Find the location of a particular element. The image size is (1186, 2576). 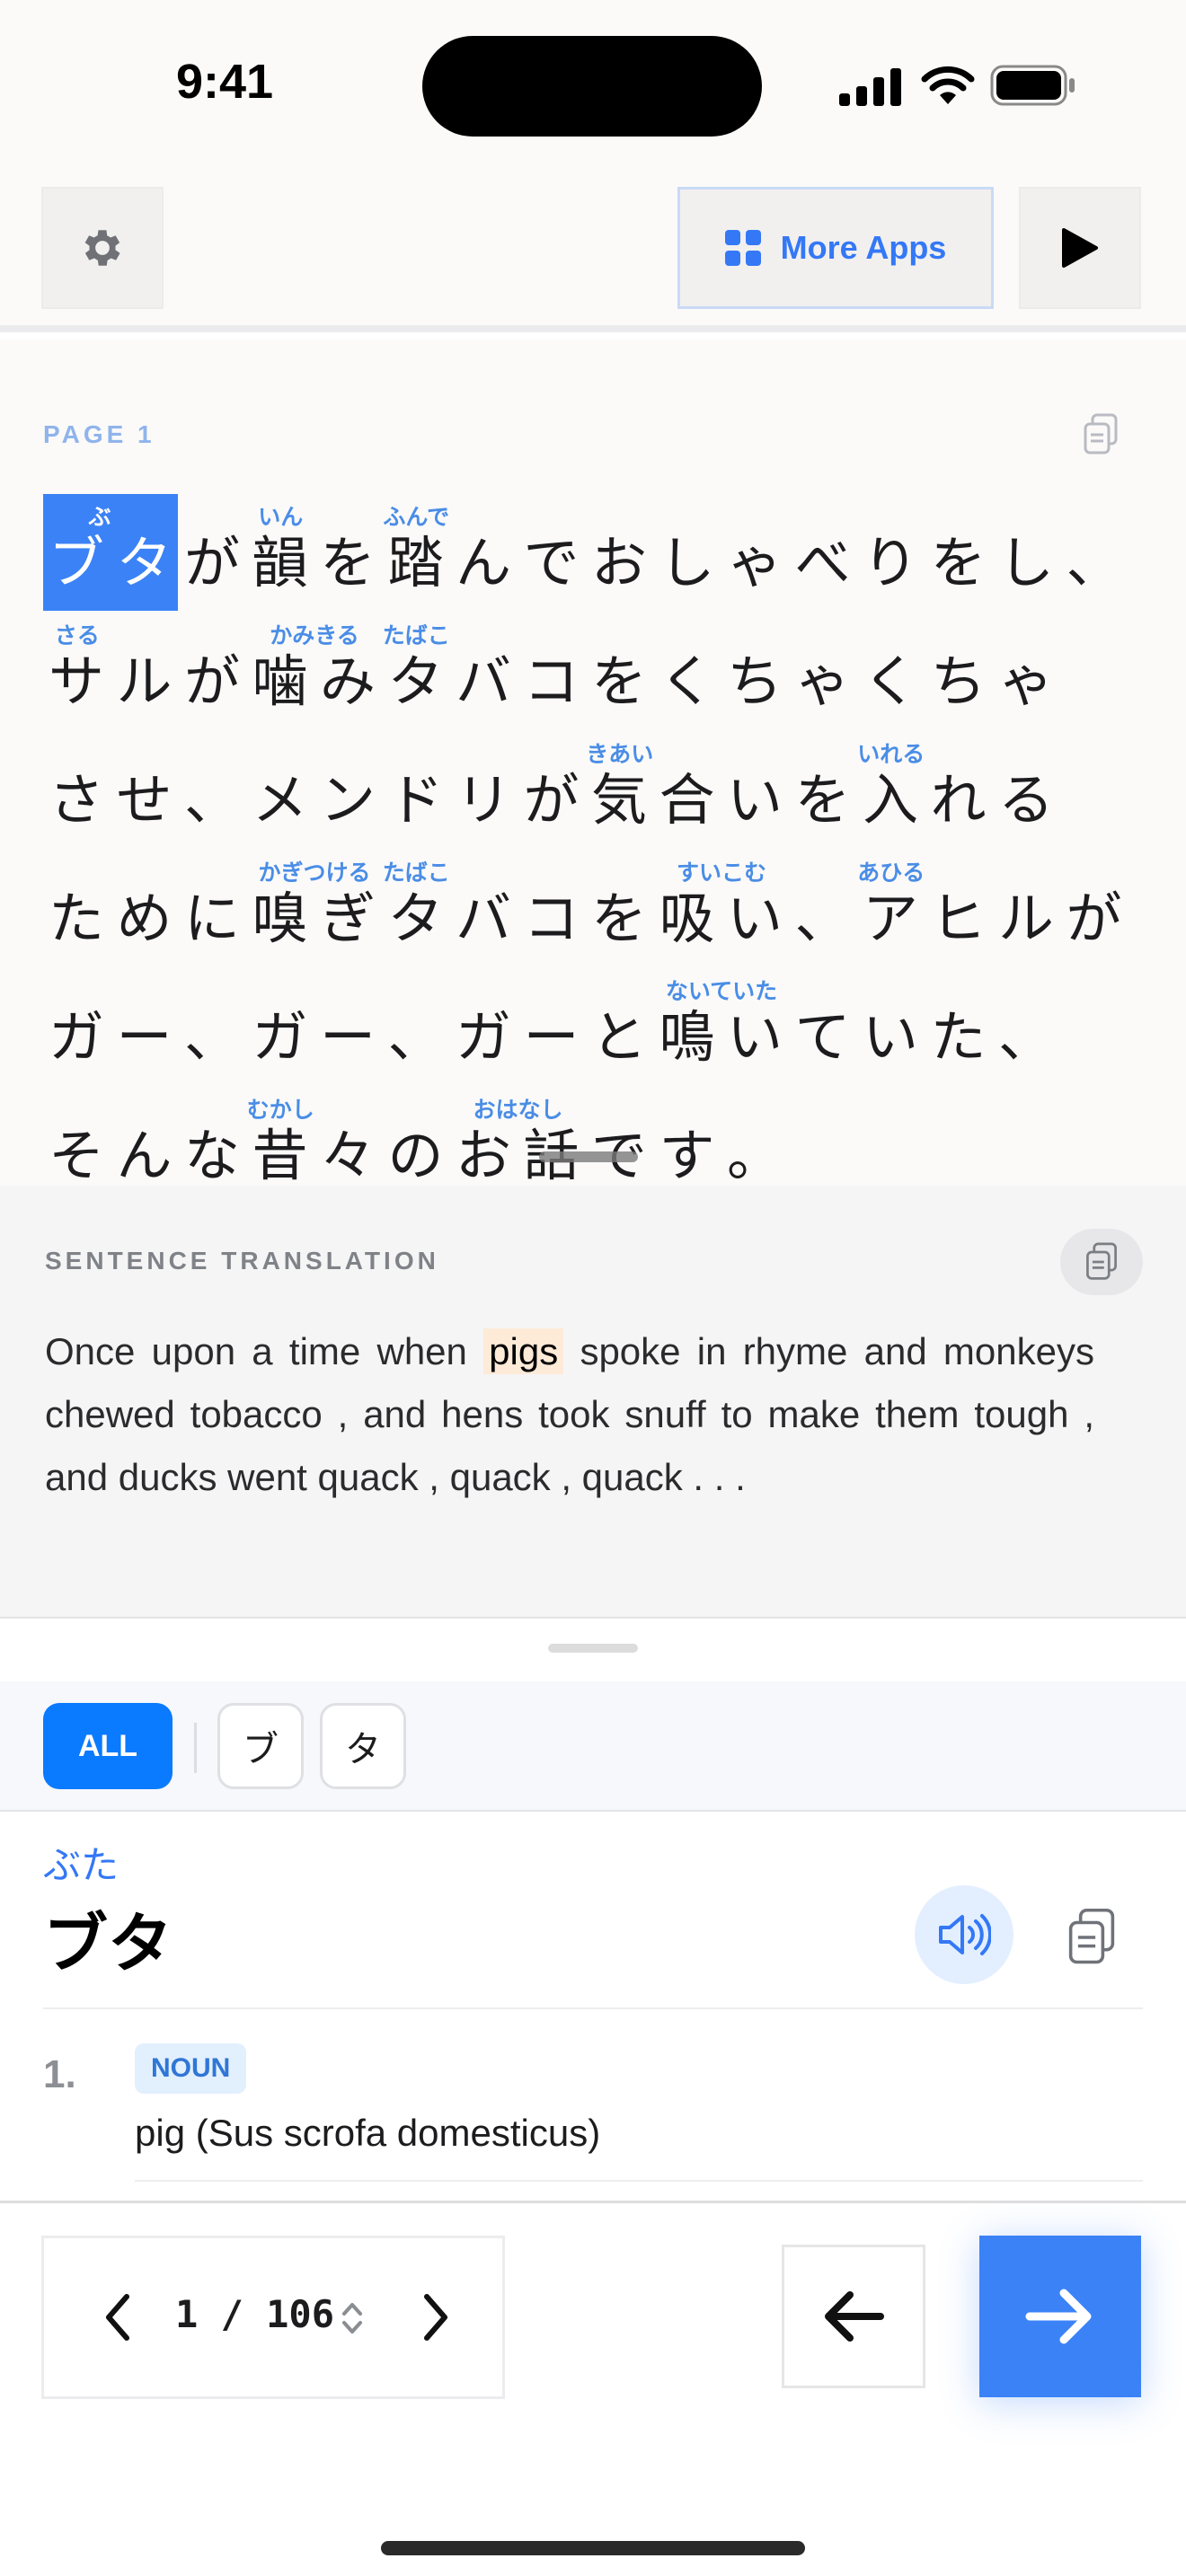

passage-character: ン is located at coordinates (347, 789).